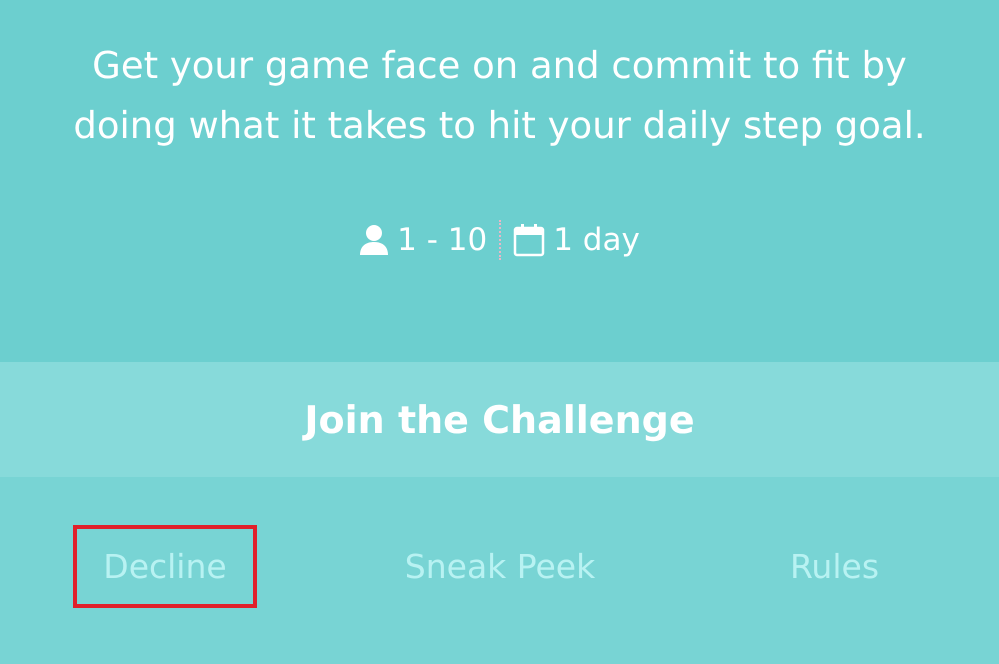  Describe the element at coordinates (499, 96) in the screenshot. I see `challenge-description: Get your game face on and commit to fit by doing what it takes to hit your daily step goal.` at that location.